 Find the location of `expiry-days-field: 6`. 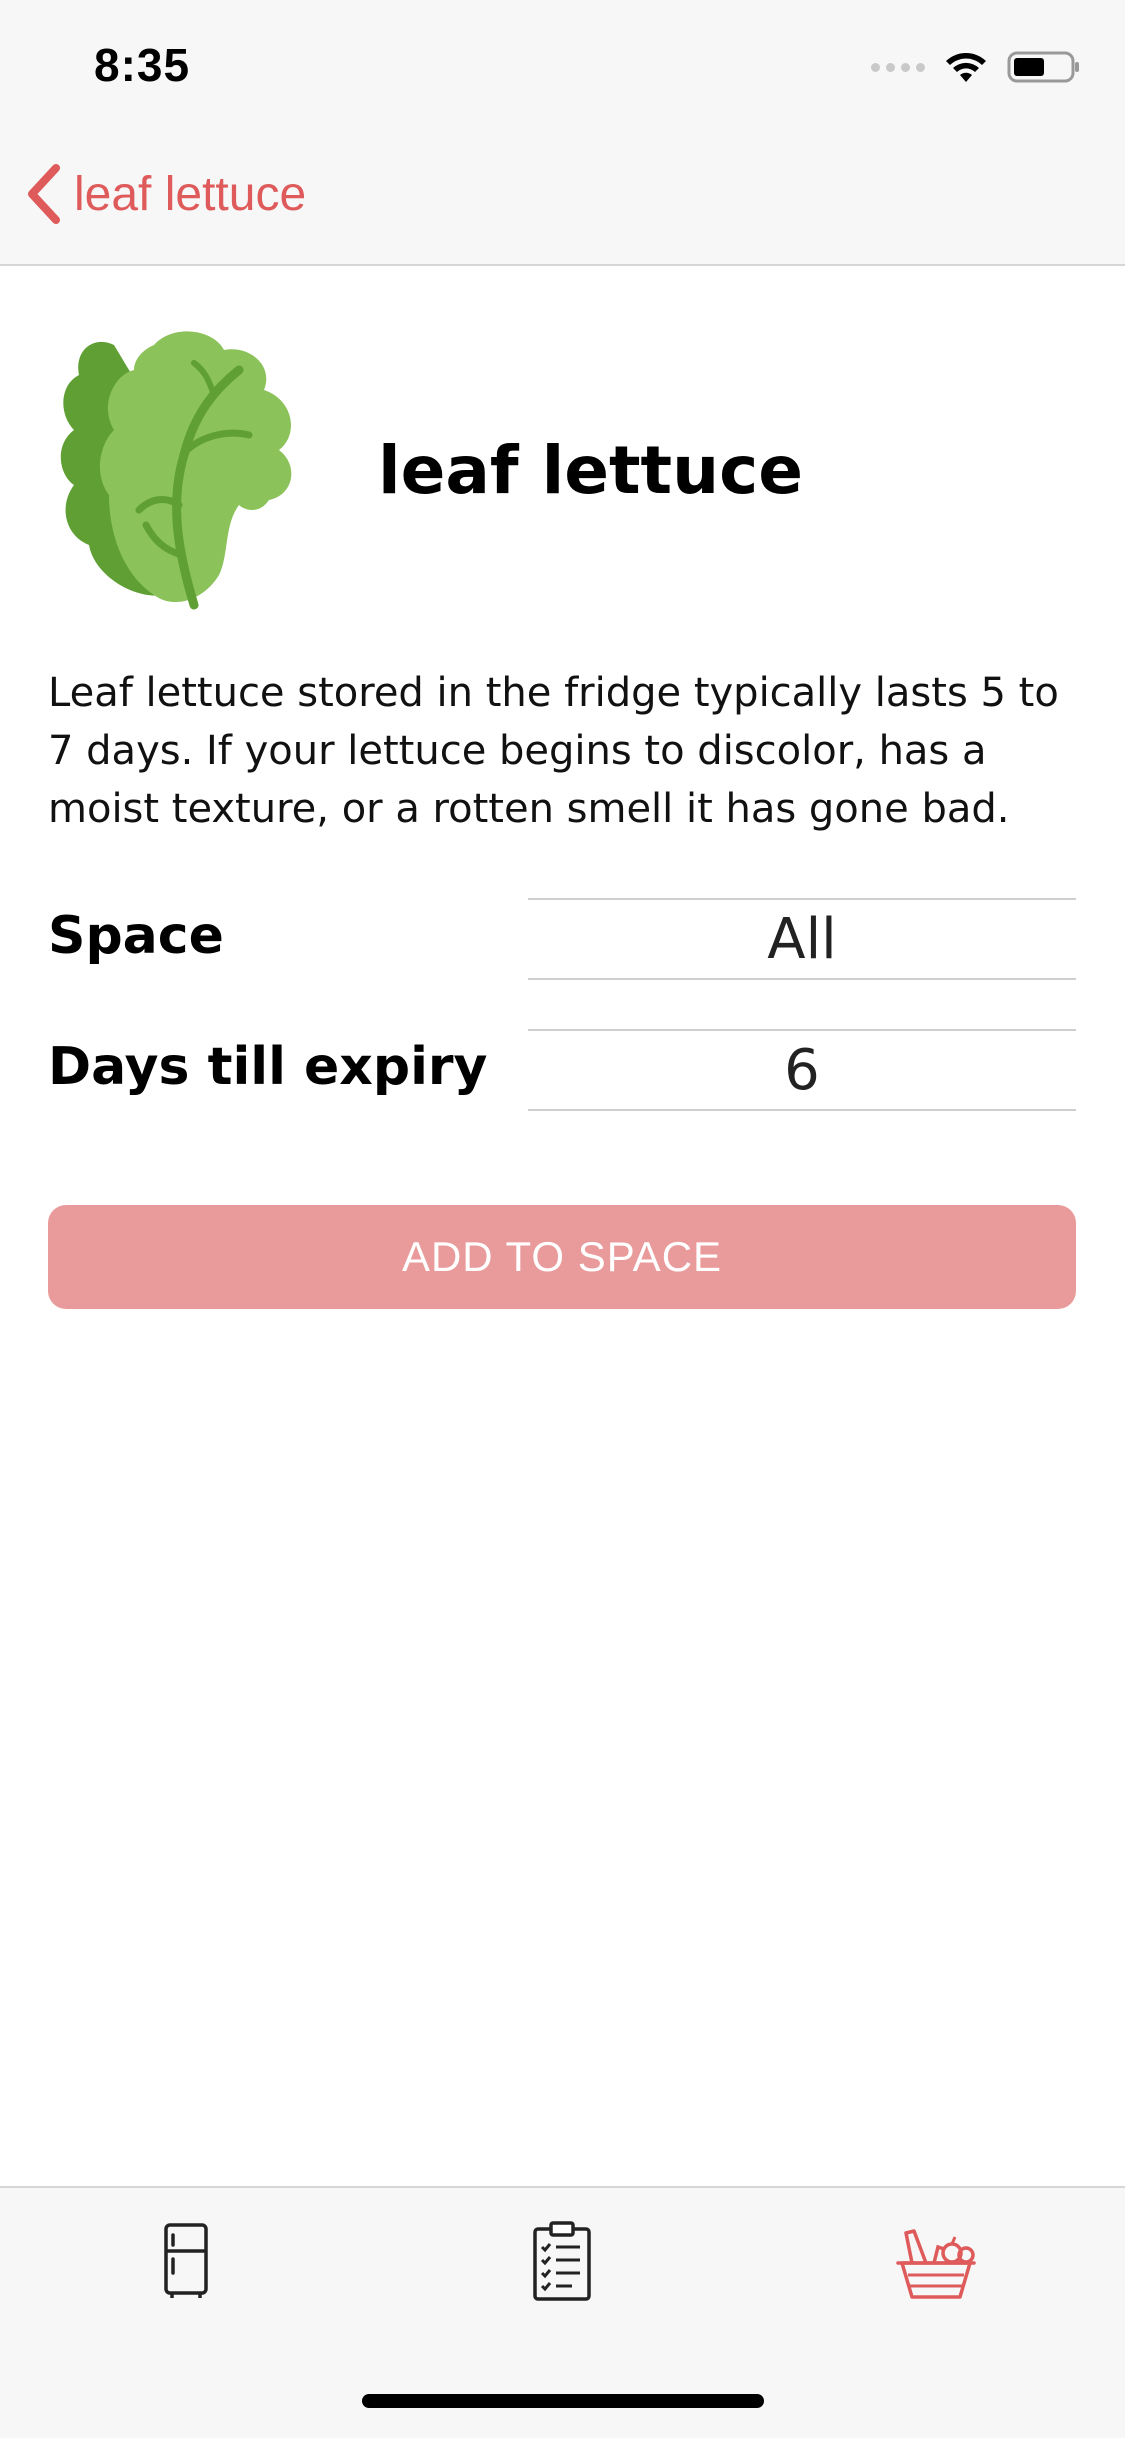

expiry-days-field: 6 is located at coordinates (802, 1070).